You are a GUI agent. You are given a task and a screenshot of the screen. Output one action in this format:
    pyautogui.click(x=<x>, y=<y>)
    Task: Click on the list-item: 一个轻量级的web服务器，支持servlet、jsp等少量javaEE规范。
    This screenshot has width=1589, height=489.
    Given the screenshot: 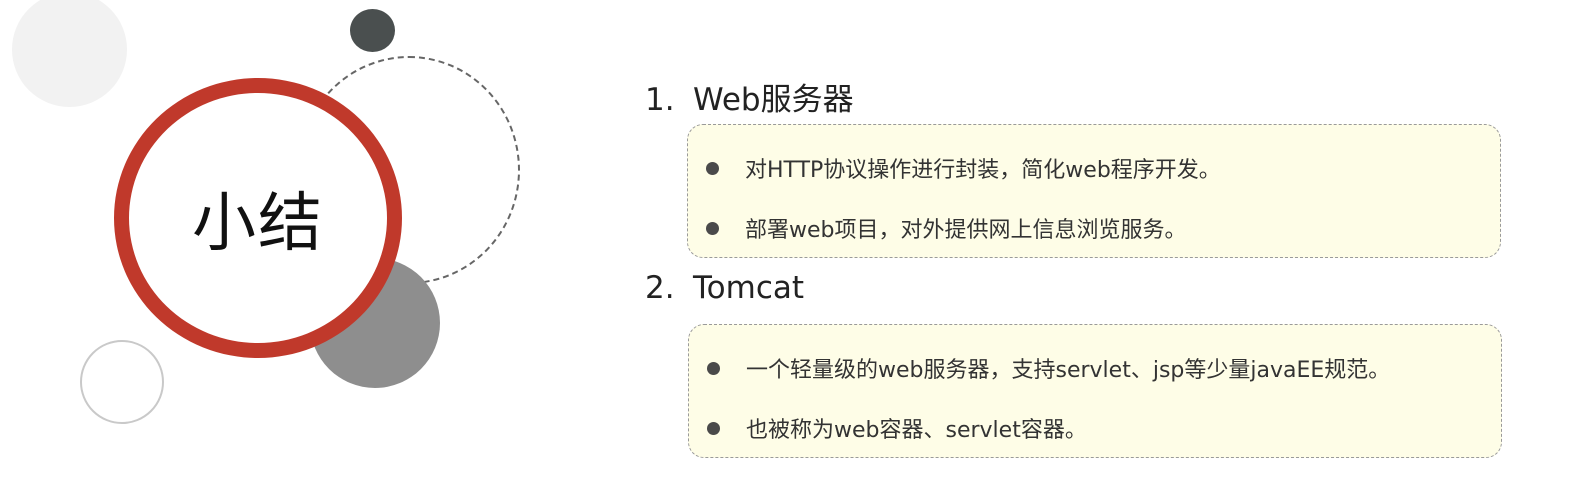 What is the action you would take?
    pyautogui.click(x=1048, y=368)
    